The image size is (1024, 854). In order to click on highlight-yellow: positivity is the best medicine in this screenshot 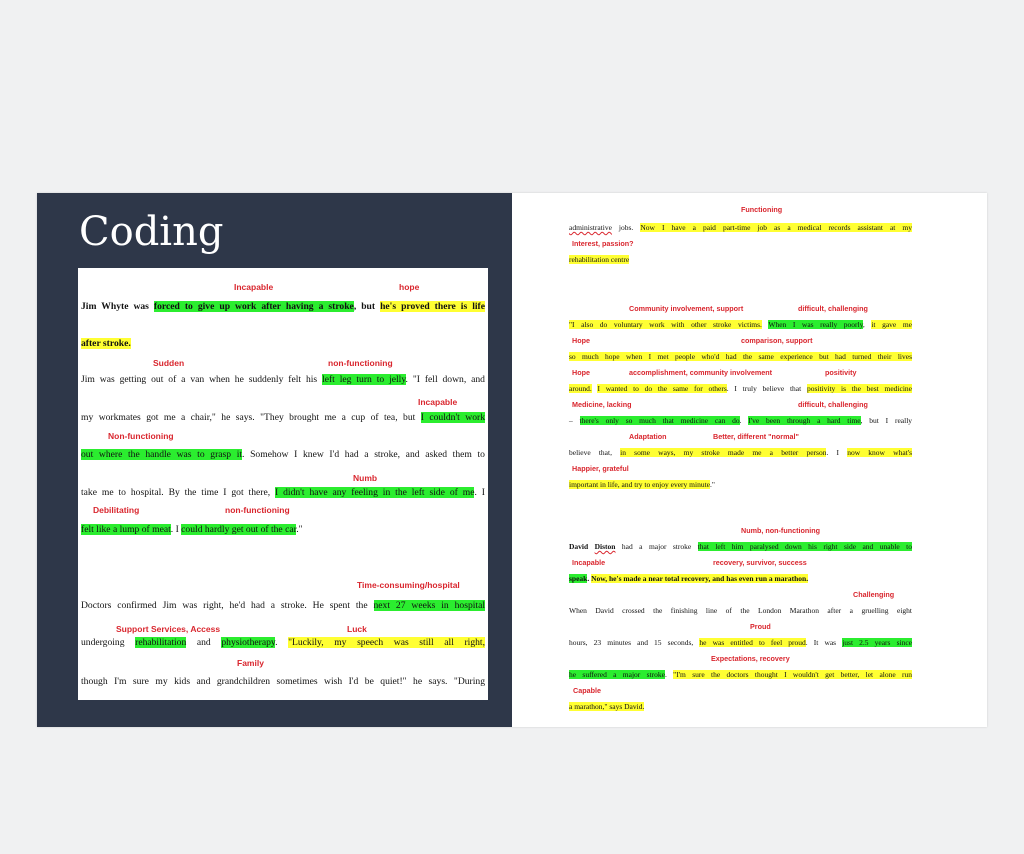, I will do `click(859, 388)`.